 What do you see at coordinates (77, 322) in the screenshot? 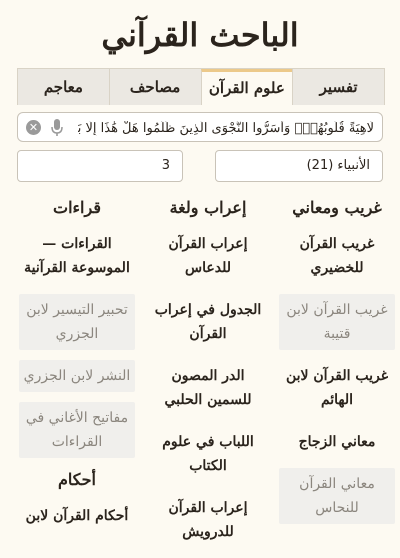
I see `book-link-disabled: تحبير التيسير لابن الجزري` at bounding box center [77, 322].